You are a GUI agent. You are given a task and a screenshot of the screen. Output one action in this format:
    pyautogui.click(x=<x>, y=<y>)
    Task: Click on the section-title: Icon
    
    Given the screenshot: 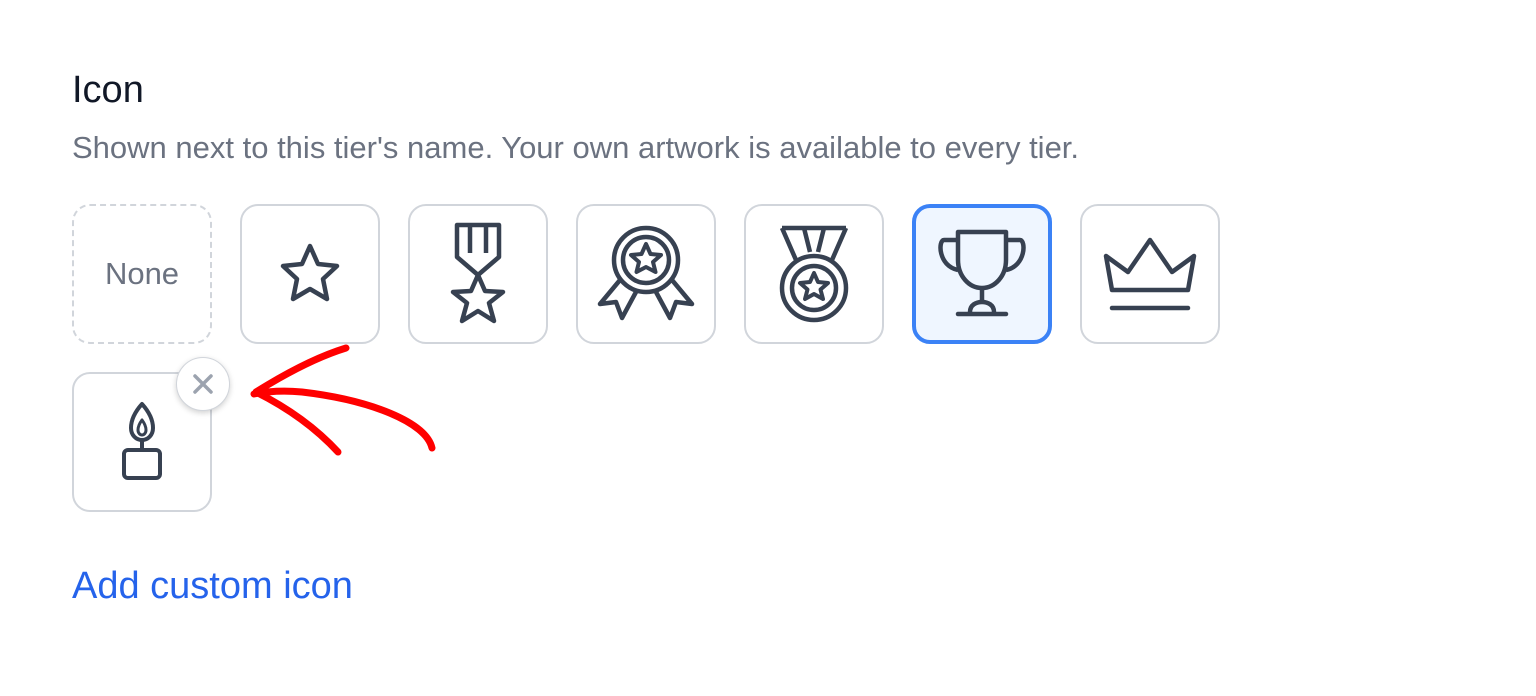 What is the action you would take?
    pyautogui.click(x=108, y=90)
    